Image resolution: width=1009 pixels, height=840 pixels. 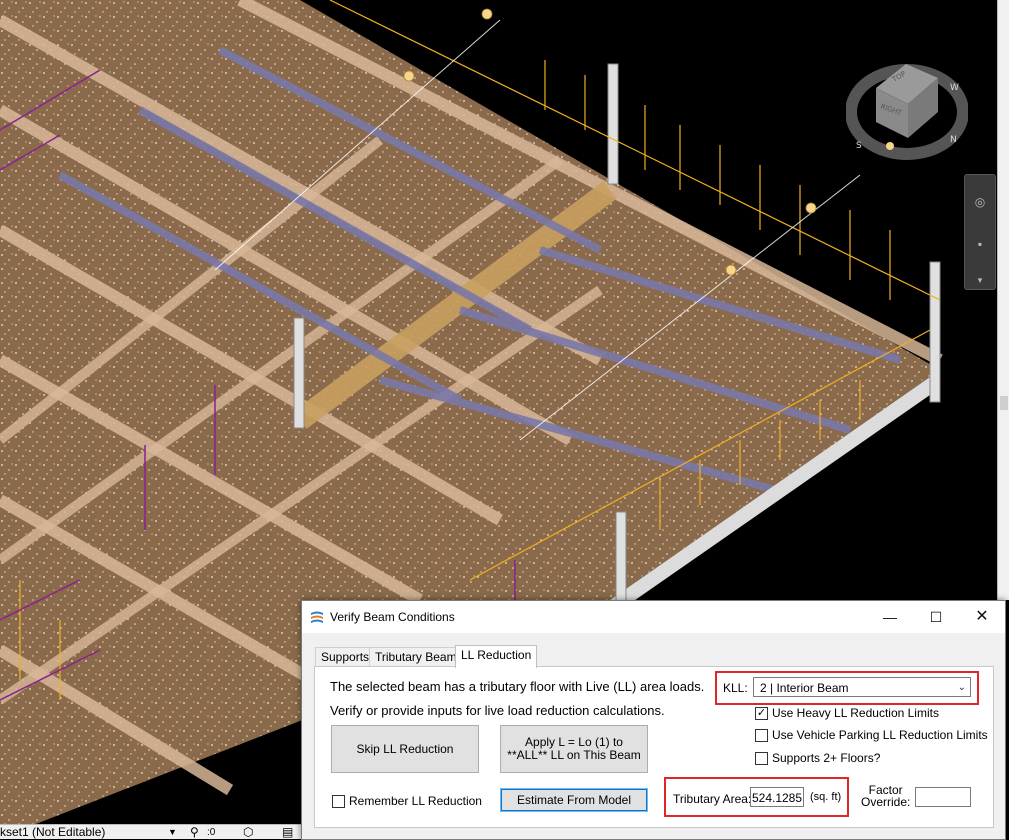 I want to click on remember-ll-reduction-label: Remember LL Reduction, so click(x=415, y=801).